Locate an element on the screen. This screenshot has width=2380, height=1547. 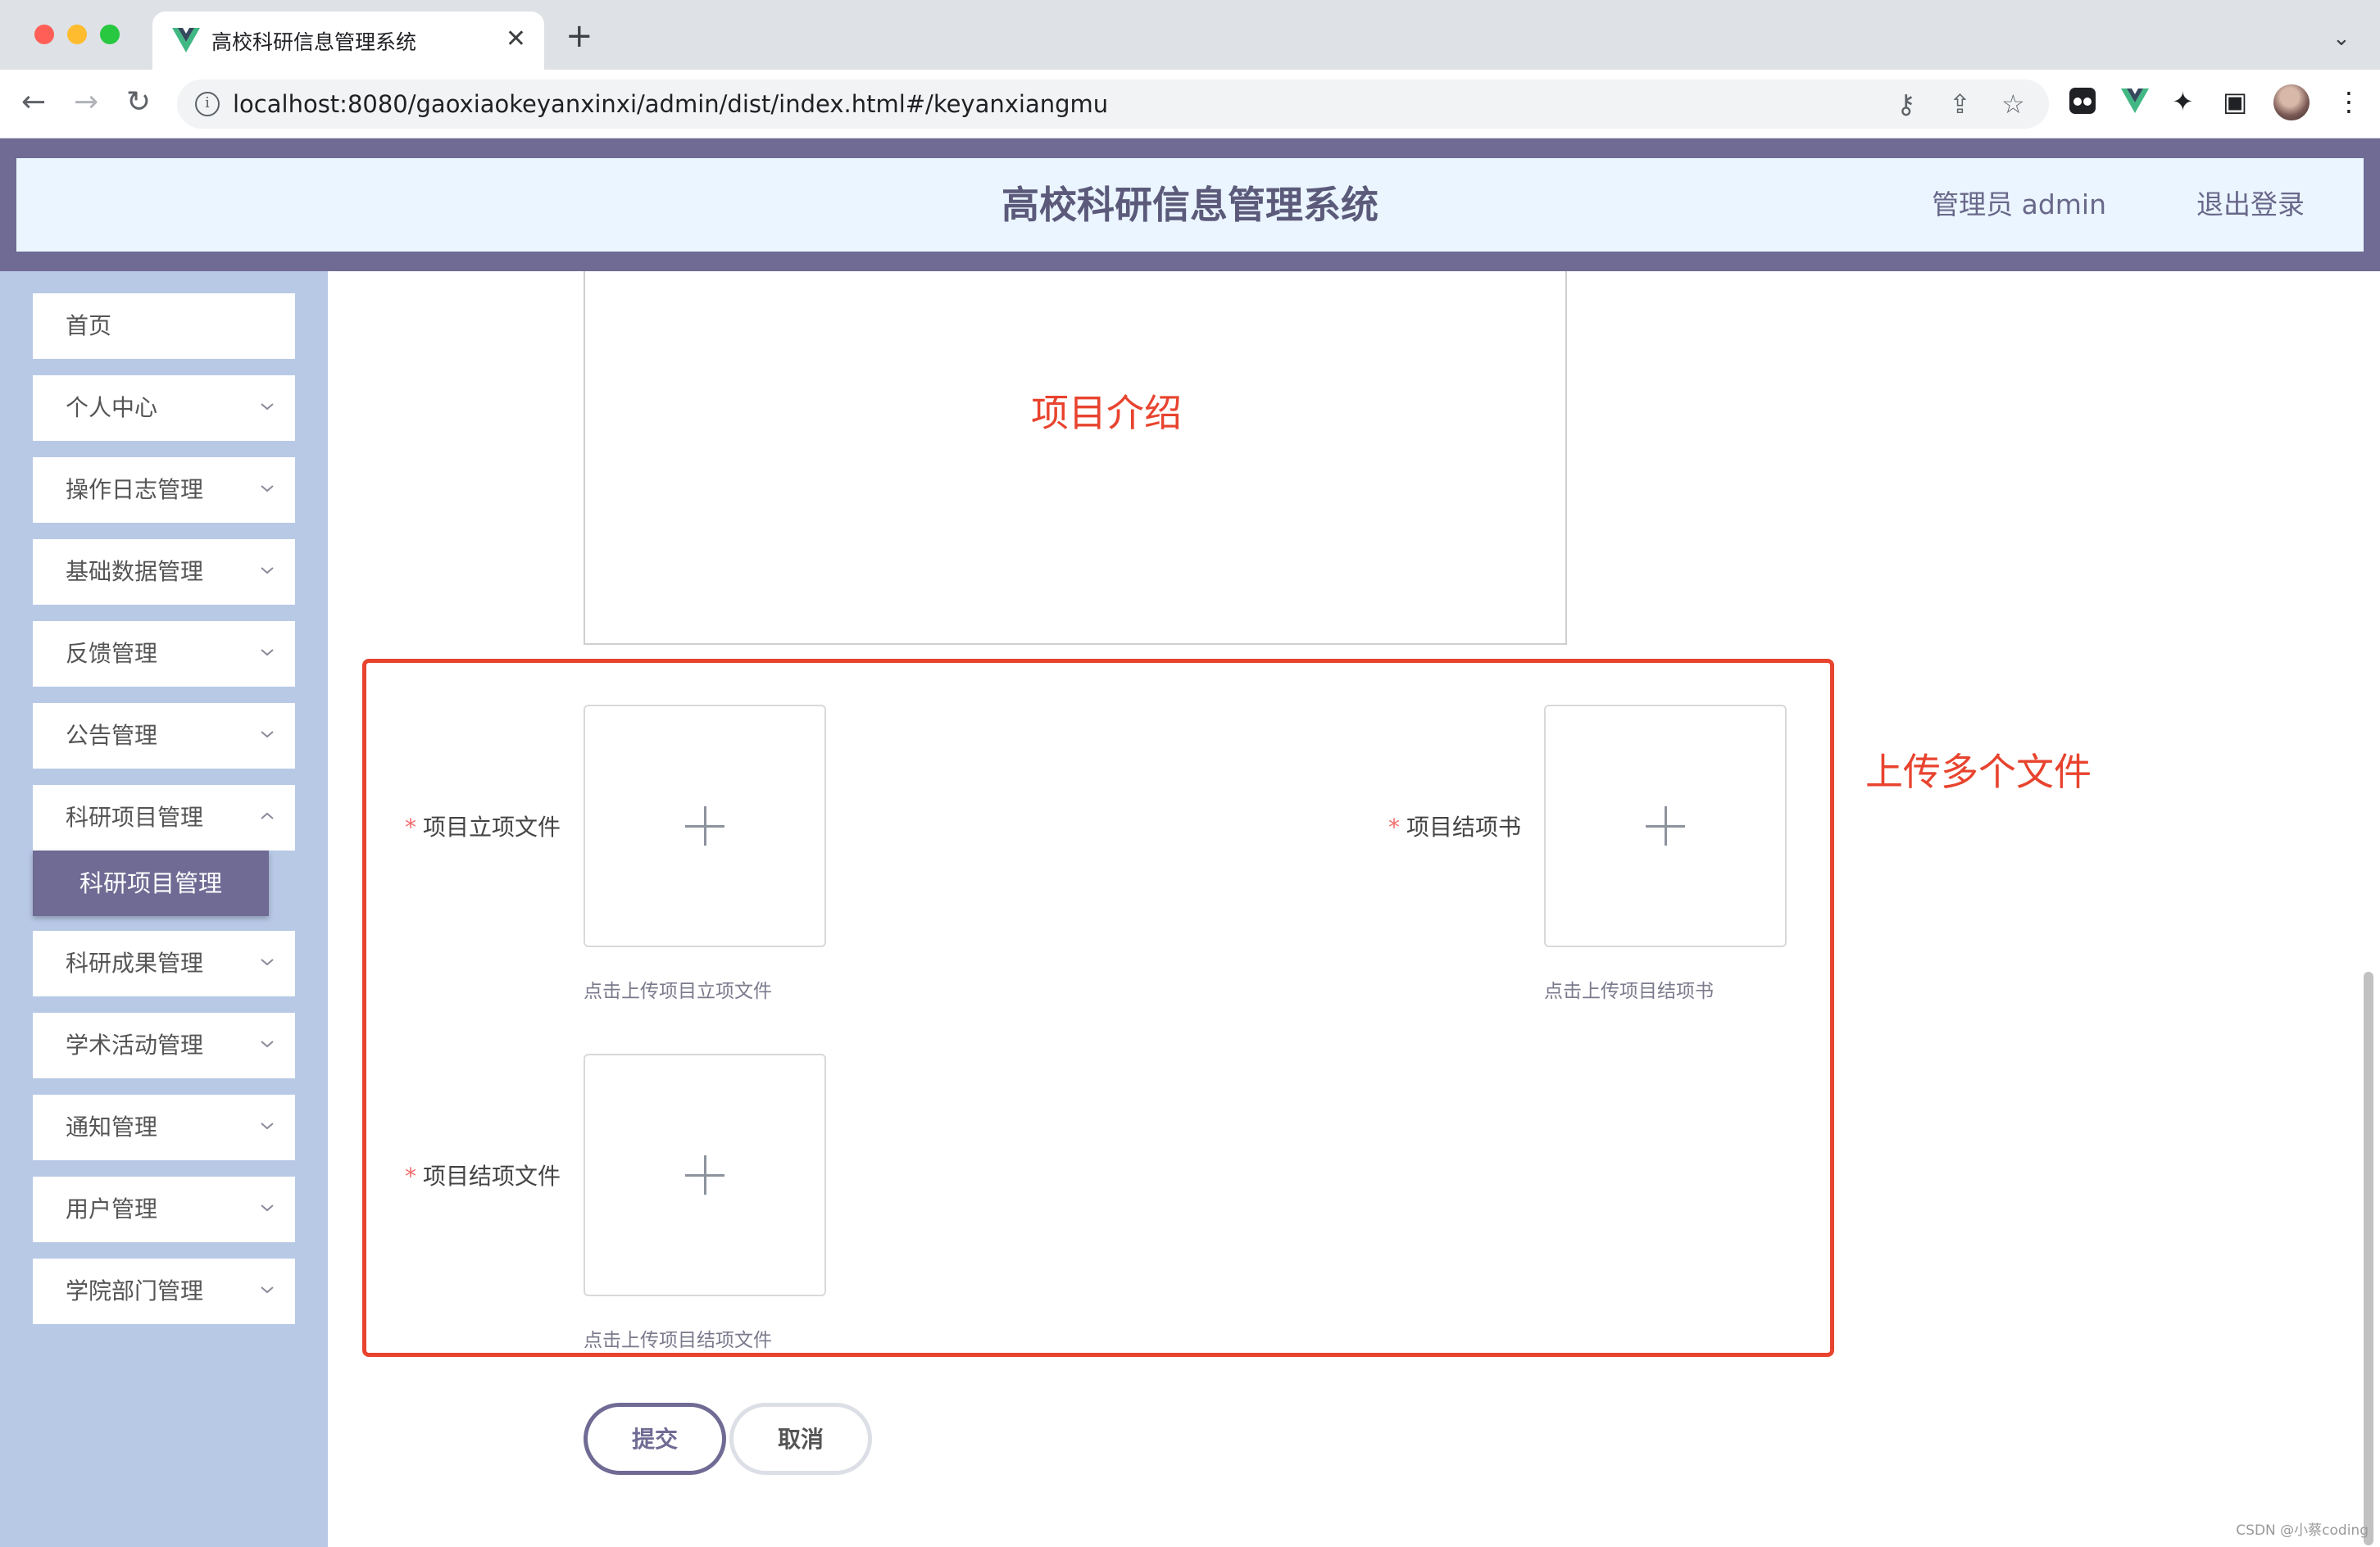
page-scrollbar is located at coordinates (2368, 1258).